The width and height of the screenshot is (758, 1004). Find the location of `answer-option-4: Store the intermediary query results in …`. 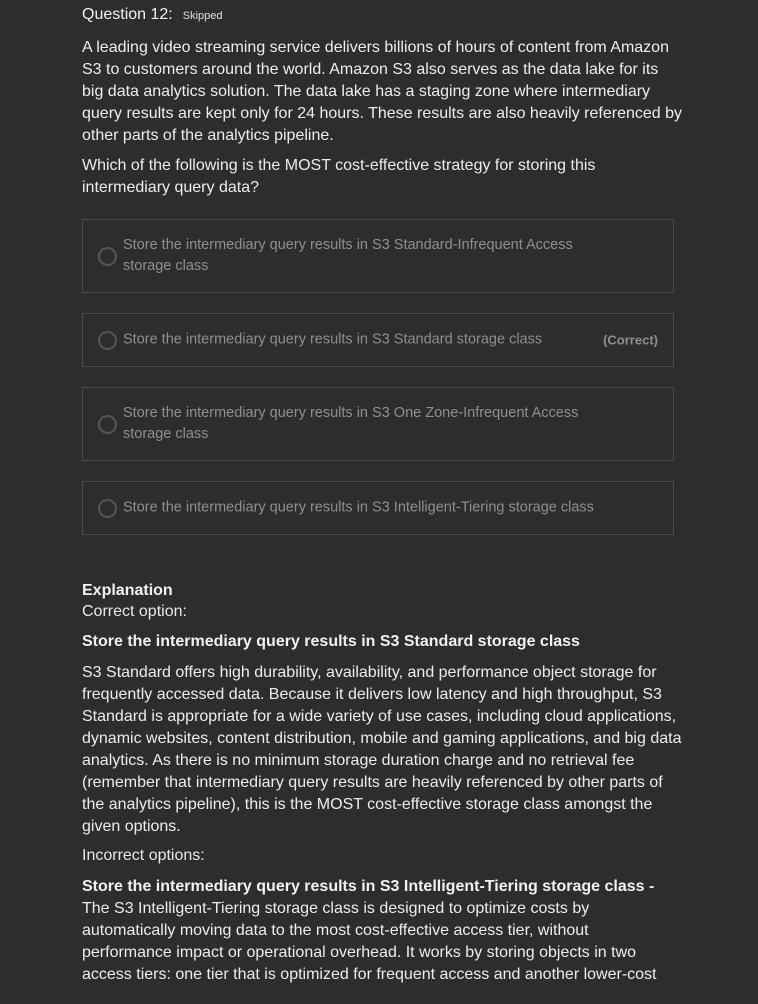

answer-option-4: Store the intermediary query results in … is located at coordinates (378, 508).